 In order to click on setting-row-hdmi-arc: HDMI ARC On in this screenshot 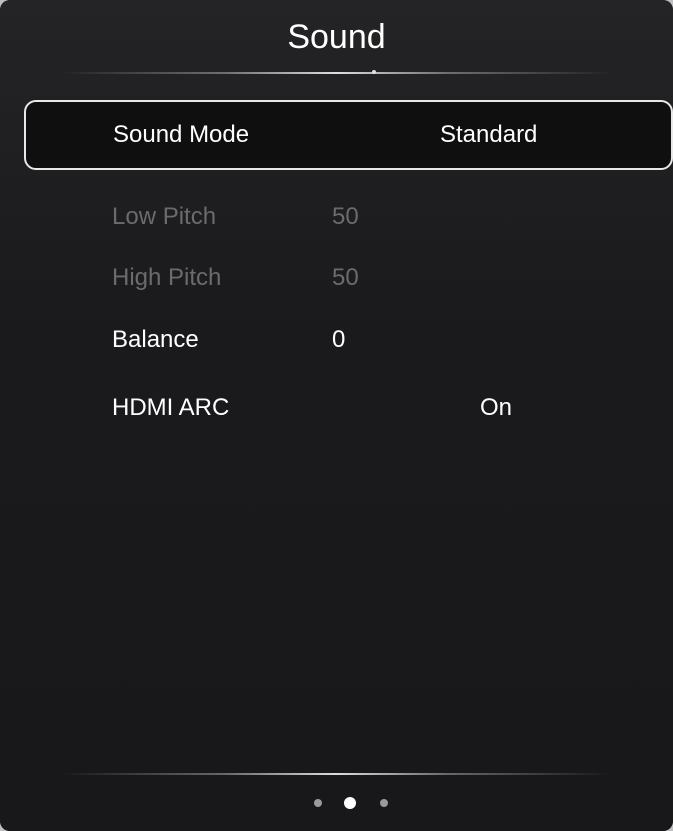, I will do `click(348, 408)`.